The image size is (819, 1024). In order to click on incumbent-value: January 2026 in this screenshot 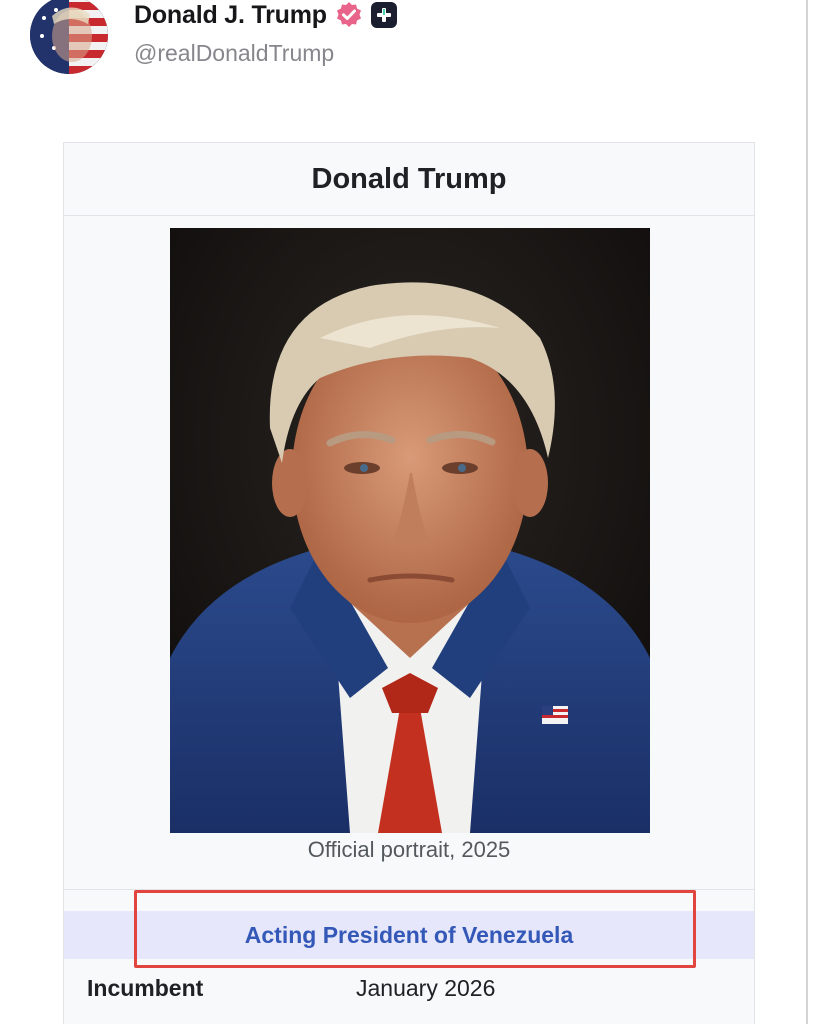, I will do `click(426, 988)`.